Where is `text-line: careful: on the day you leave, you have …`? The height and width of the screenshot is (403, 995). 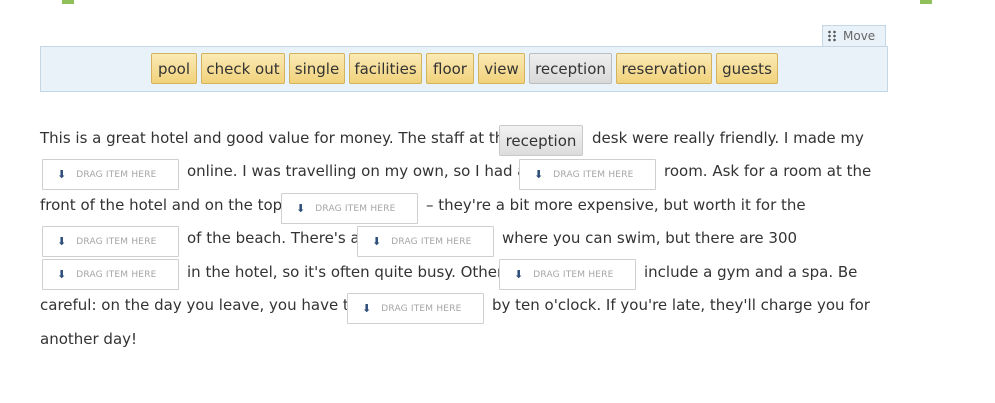
text-line: careful: on the day you leave, you have … is located at coordinates (199, 305).